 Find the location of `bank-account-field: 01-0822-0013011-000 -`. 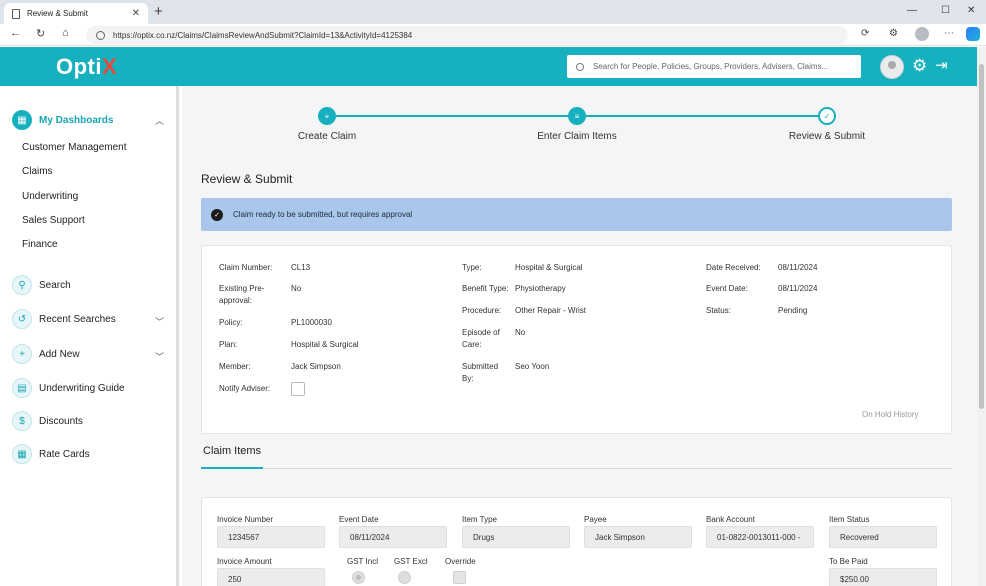

bank-account-field: 01-0822-0013011-000 - is located at coordinates (760, 537).